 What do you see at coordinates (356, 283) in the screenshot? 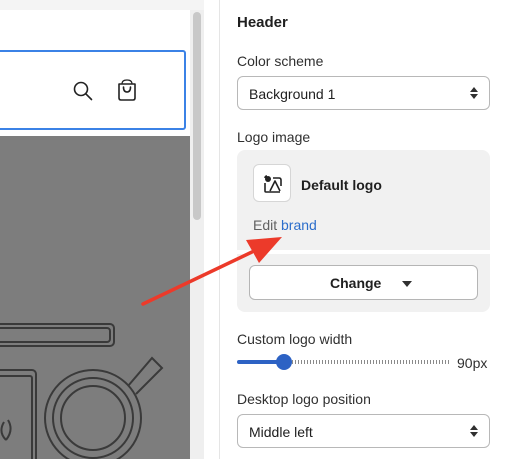
I see `change-button-label: Change` at bounding box center [356, 283].